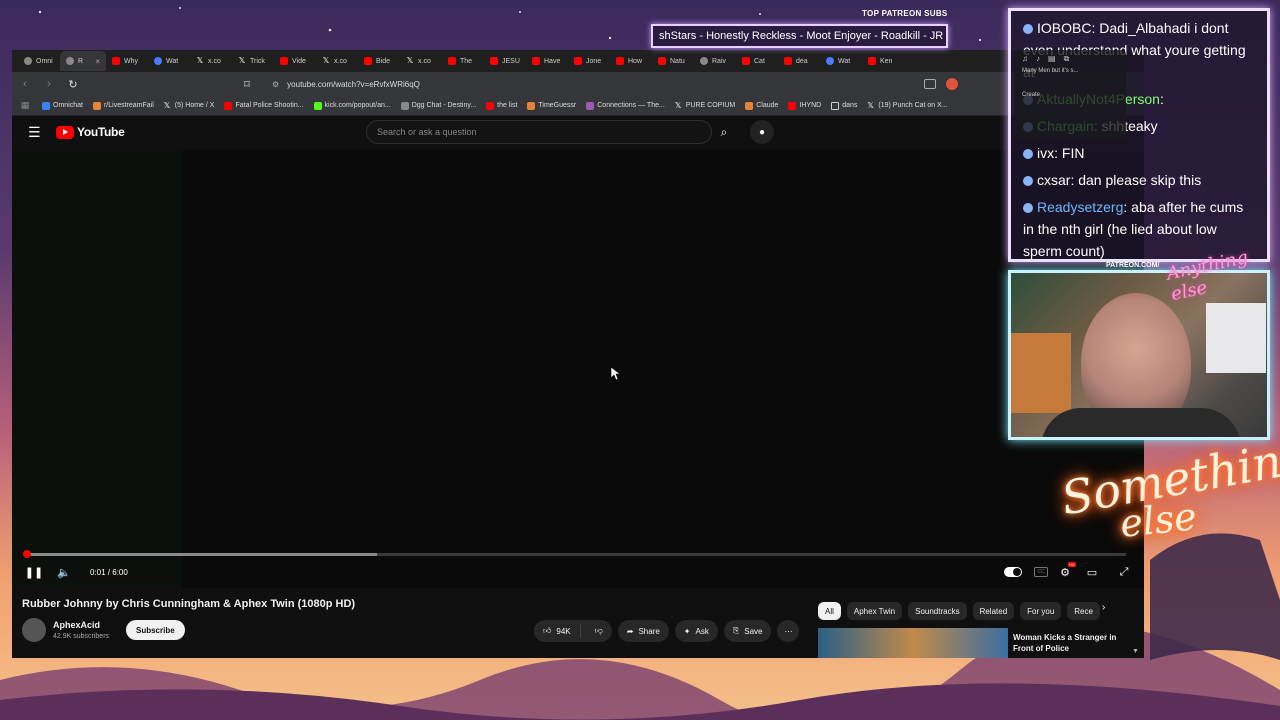 Image resolution: width=1280 pixels, height=720 pixels. What do you see at coordinates (829, 611) in the screenshot?
I see `filter-chip: All` at bounding box center [829, 611].